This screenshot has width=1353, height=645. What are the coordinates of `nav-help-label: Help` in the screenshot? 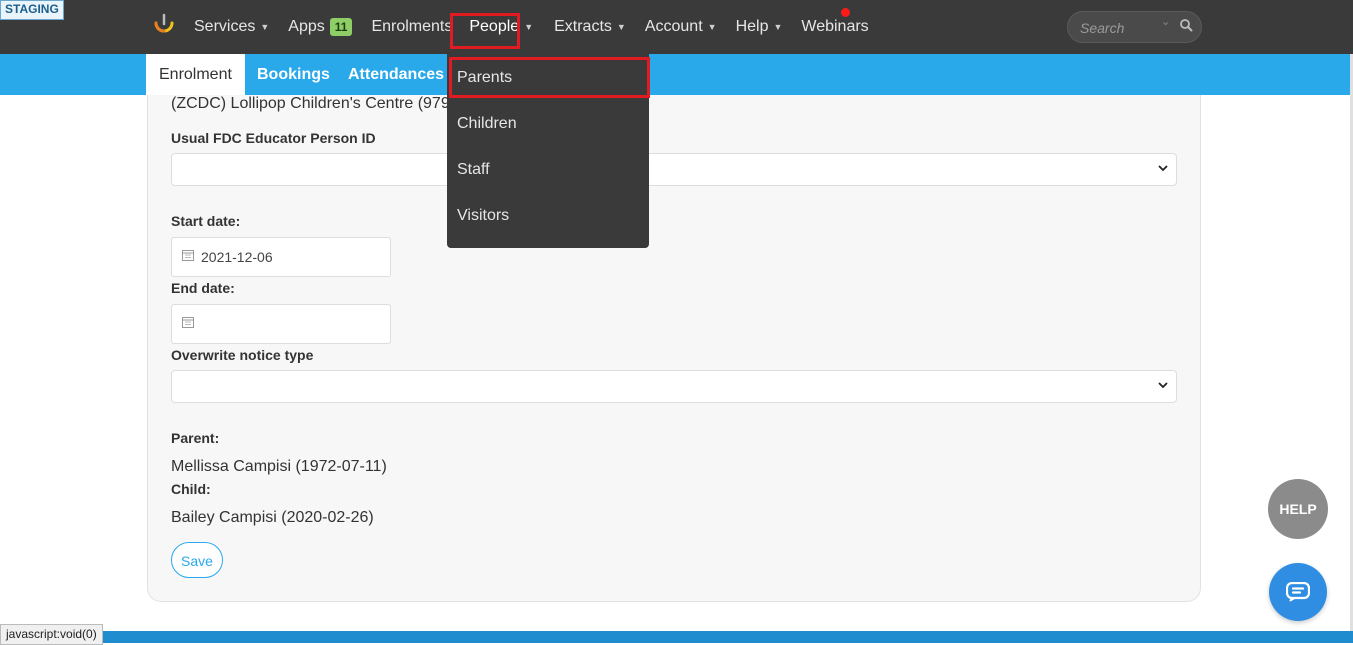 It's located at (752, 26).